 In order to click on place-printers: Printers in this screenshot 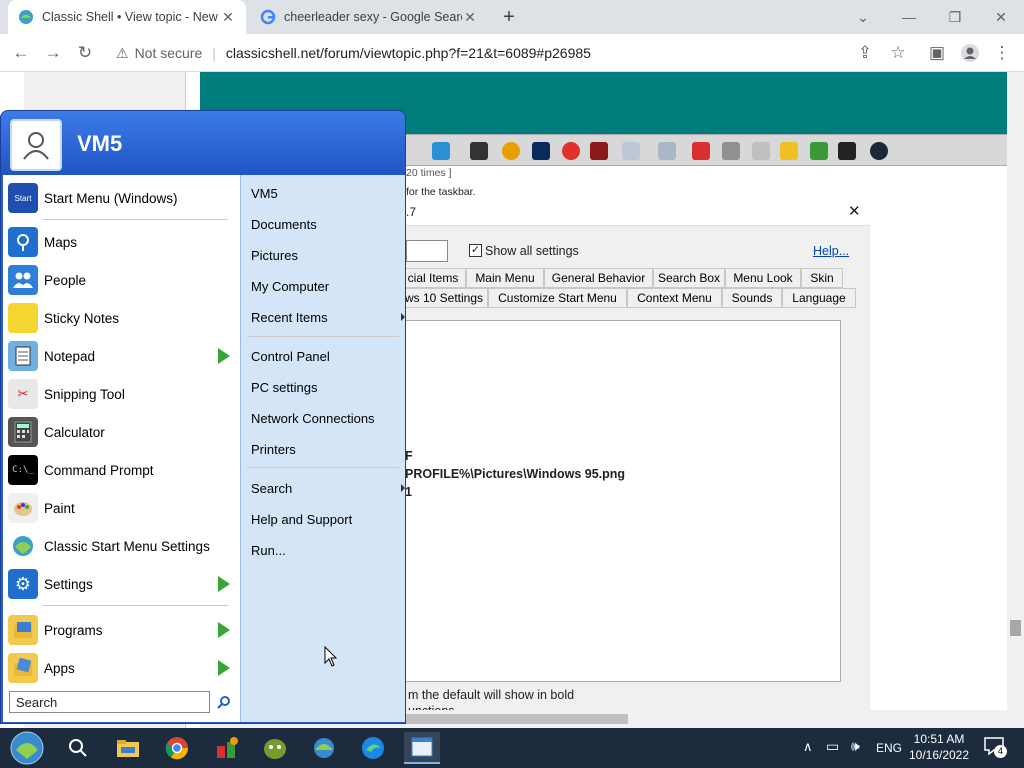, I will do `click(326, 449)`.